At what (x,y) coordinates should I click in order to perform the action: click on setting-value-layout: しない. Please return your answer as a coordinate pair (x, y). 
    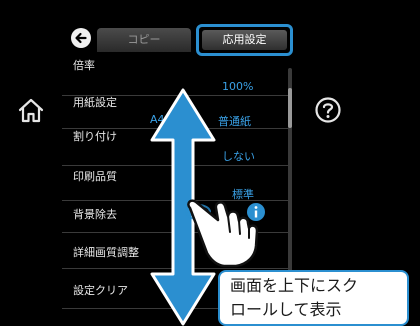
    Looking at the image, I should click on (238, 156).